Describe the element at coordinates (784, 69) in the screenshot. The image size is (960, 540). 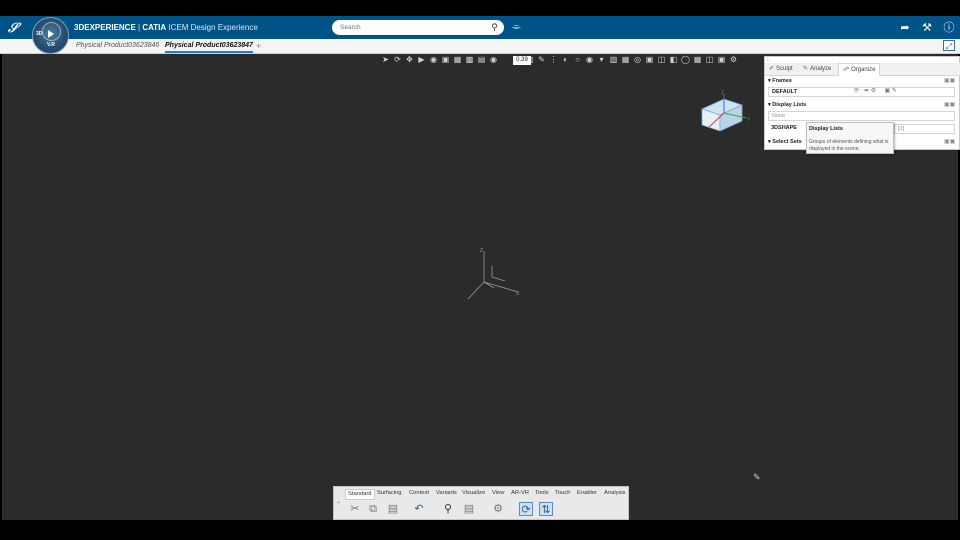
I see `tab-sculpt-label: Sculpt` at that location.